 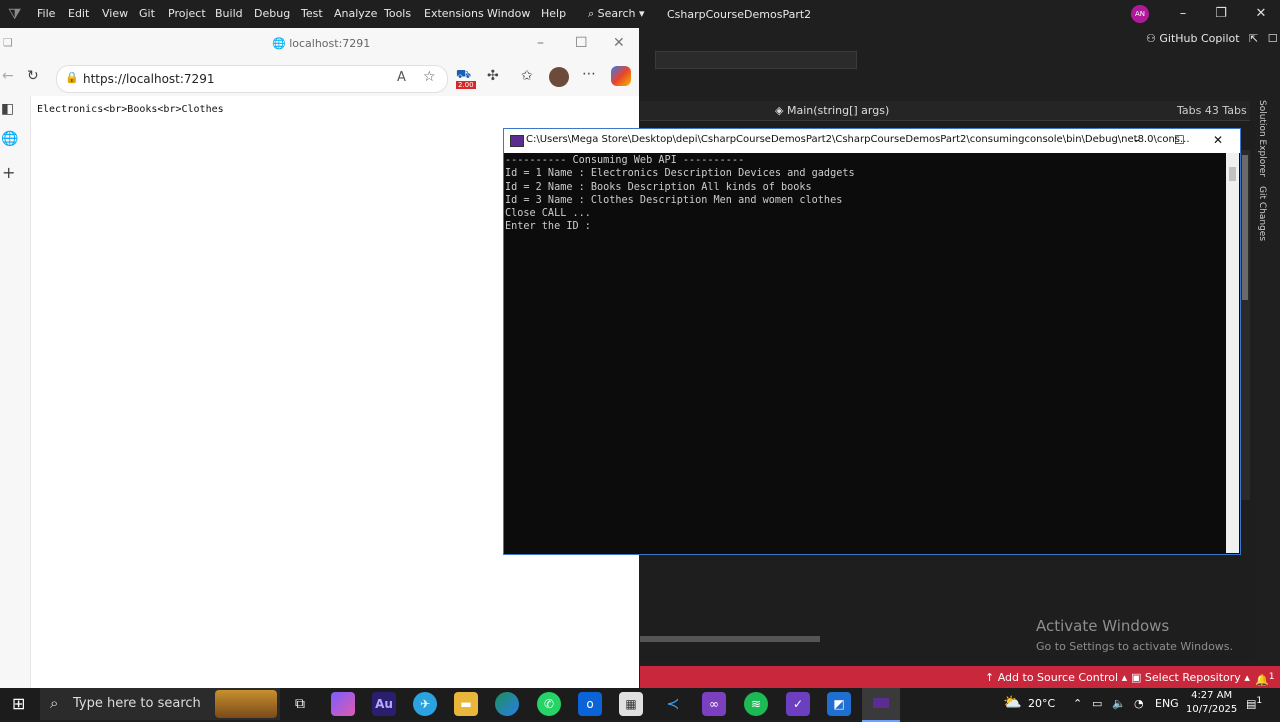 I want to click on whatsapp-app-icon: ✆, so click(x=549, y=704).